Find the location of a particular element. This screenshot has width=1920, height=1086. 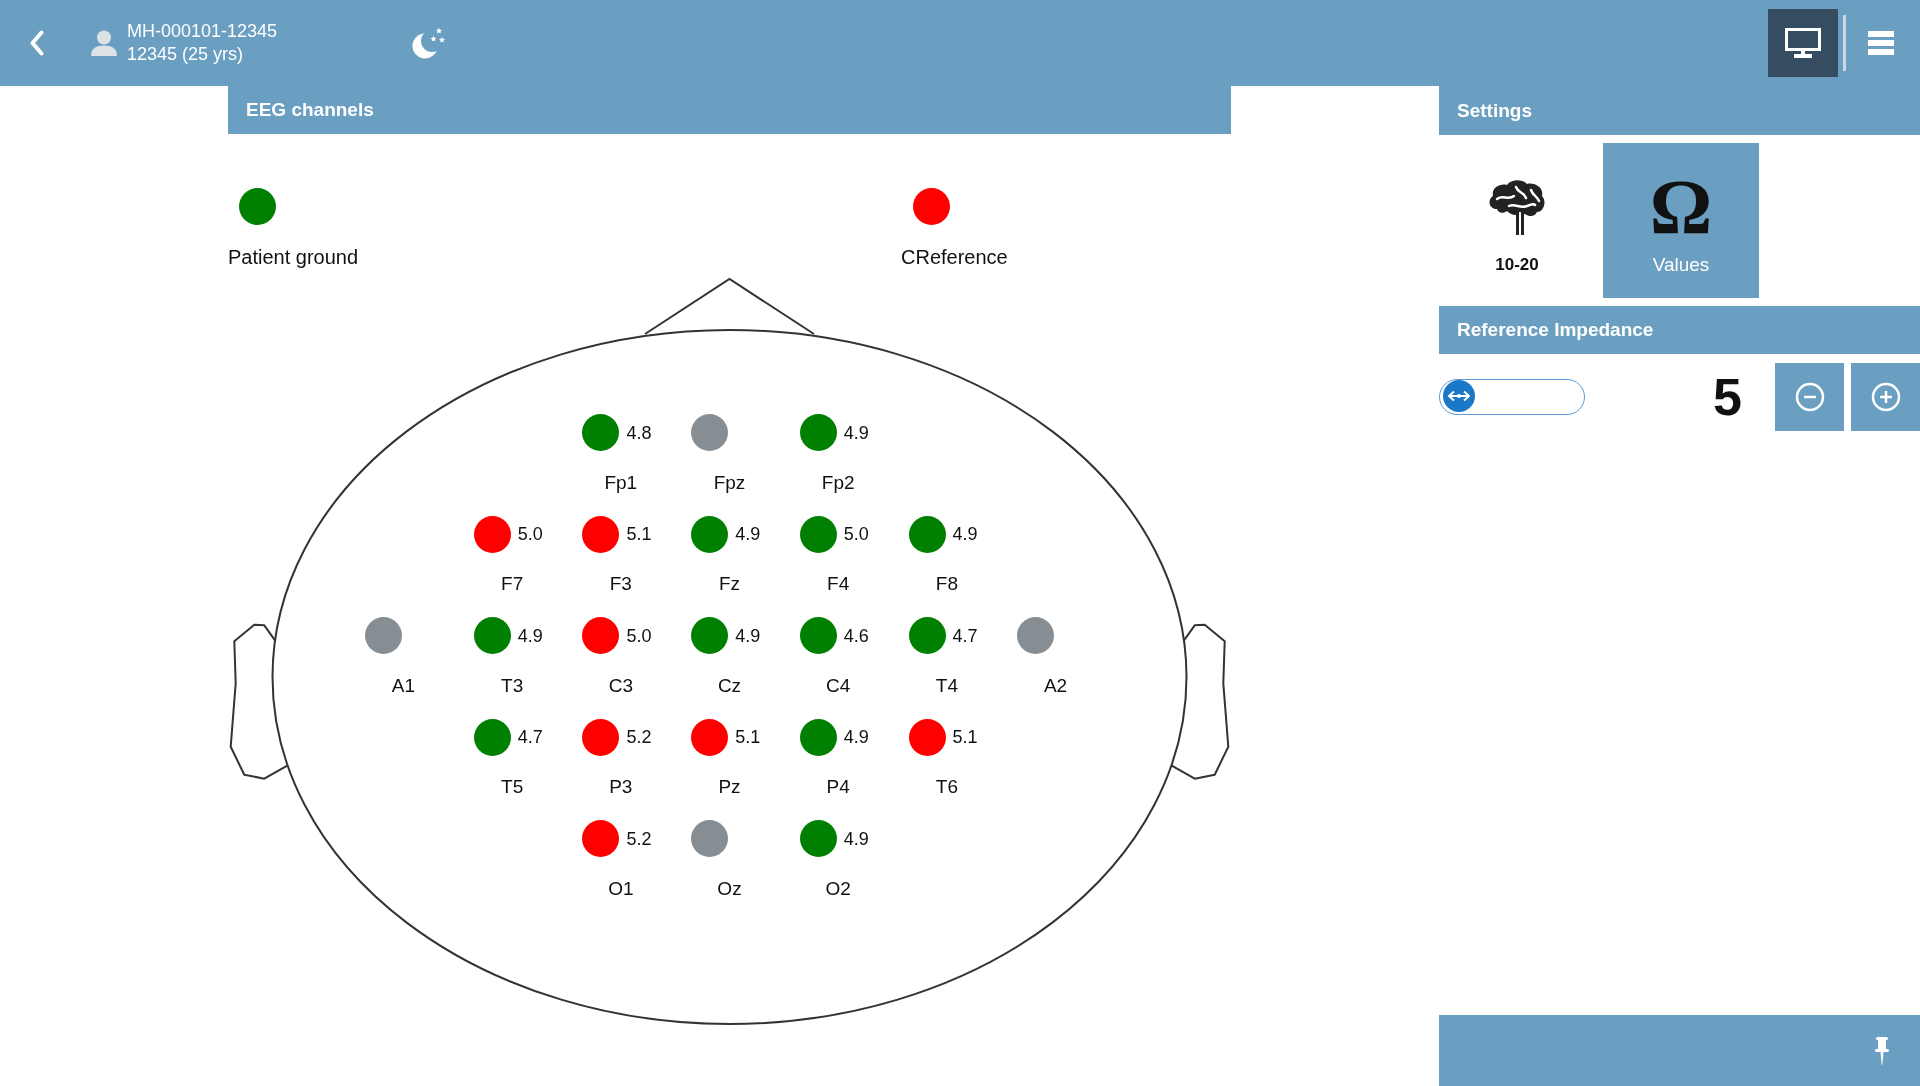

person-icon is located at coordinates (104, 43).